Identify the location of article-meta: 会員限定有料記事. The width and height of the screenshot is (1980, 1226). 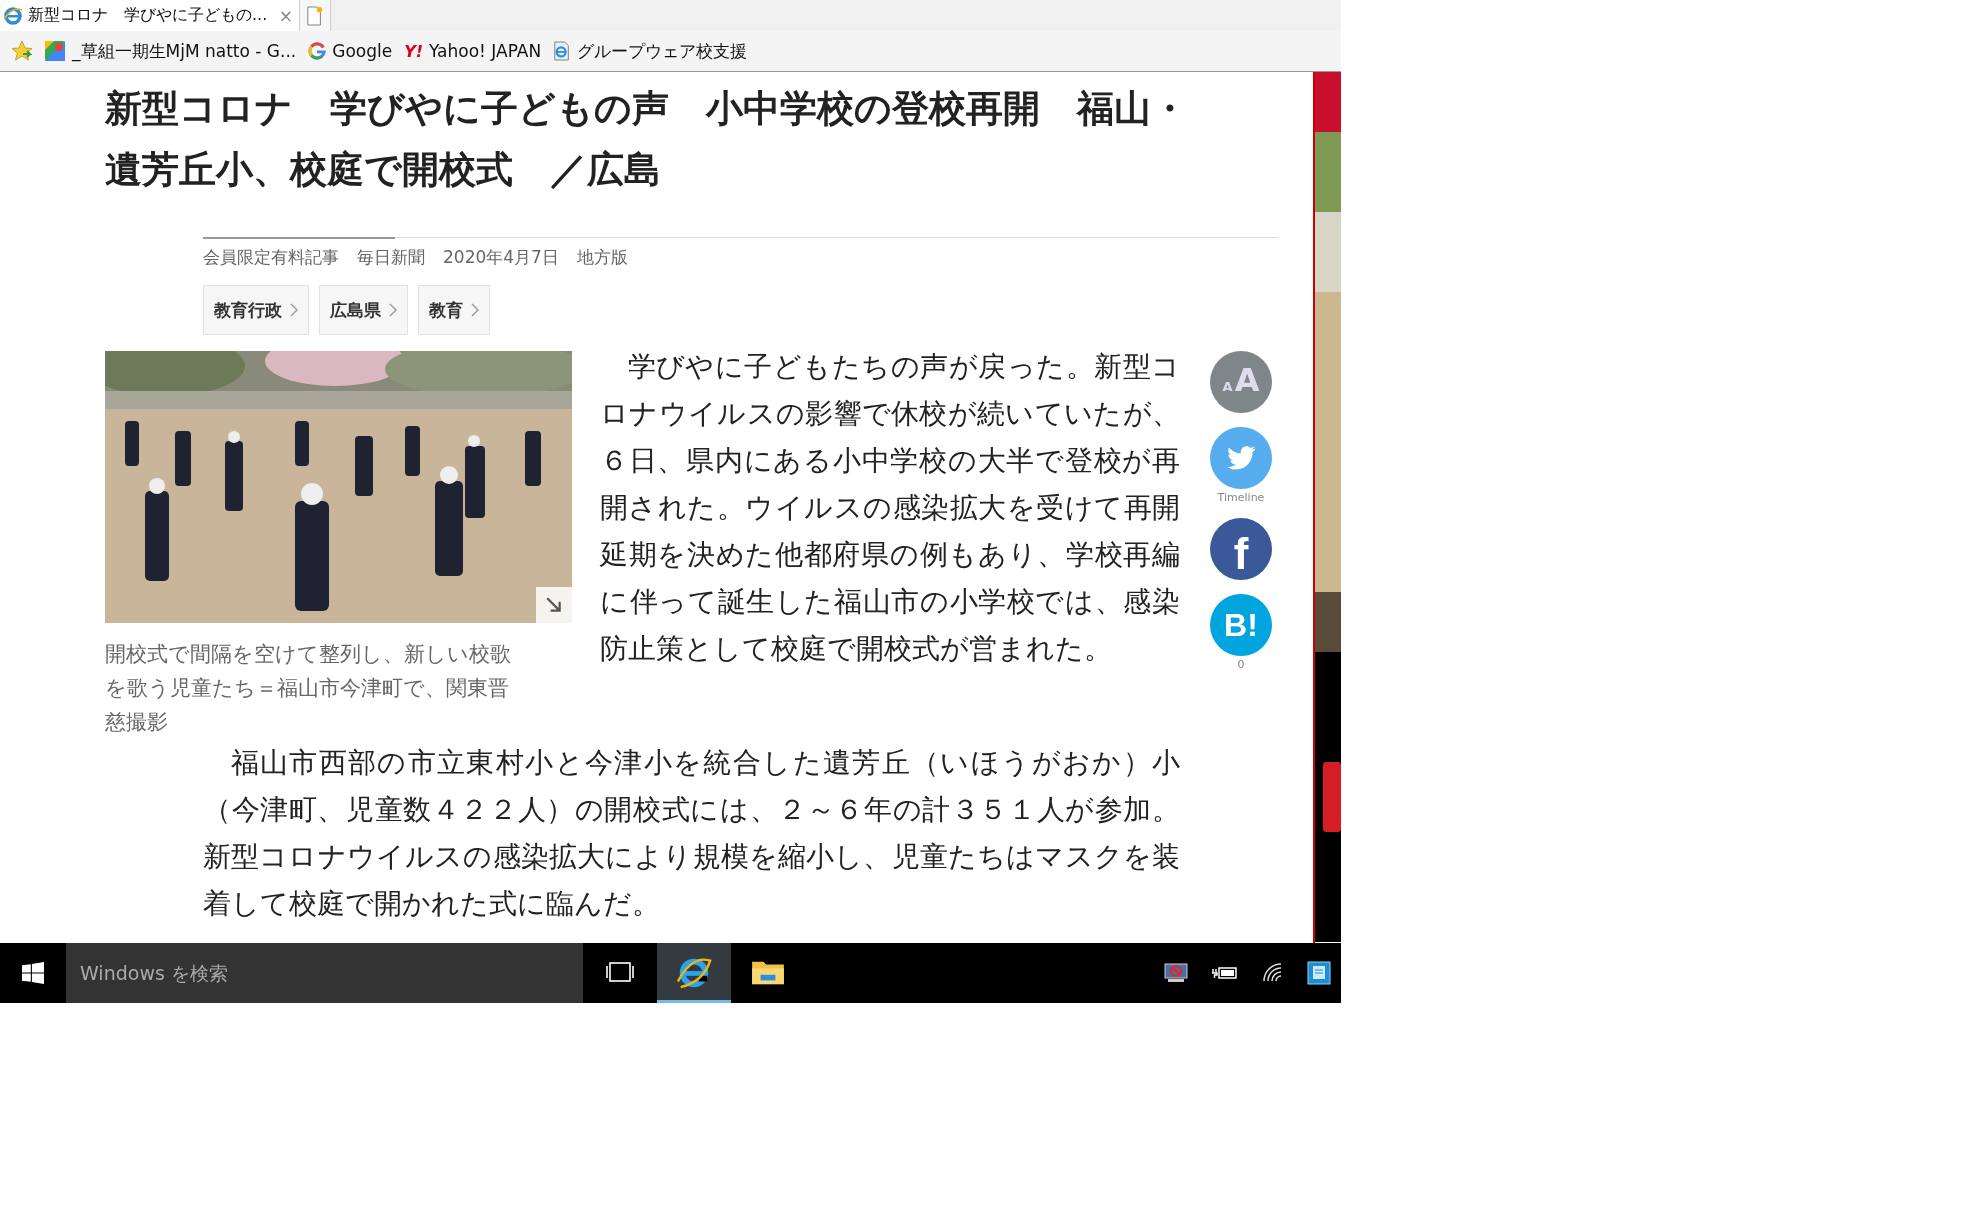
(271, 257).